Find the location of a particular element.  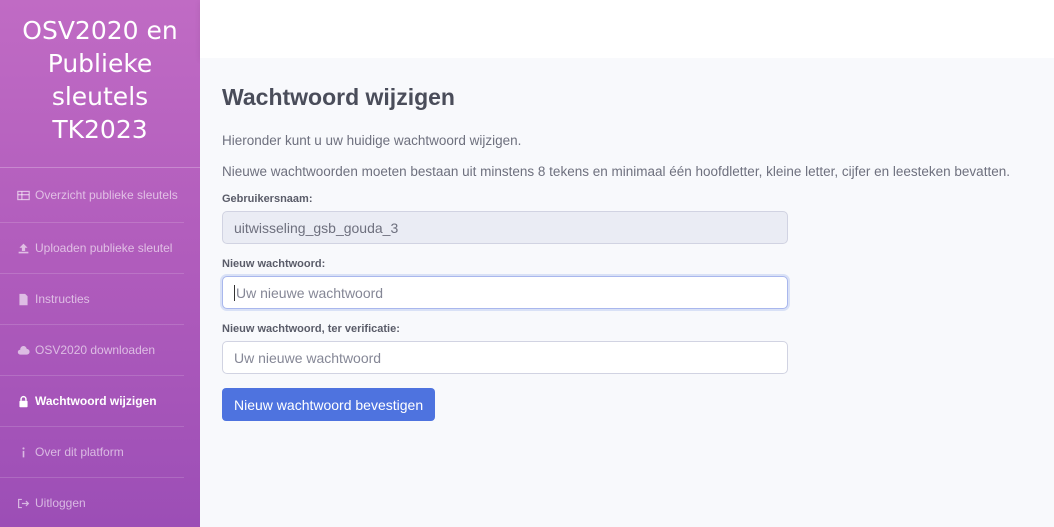

sidebar-item-label: Instructies is located at coordinates (62, 299).